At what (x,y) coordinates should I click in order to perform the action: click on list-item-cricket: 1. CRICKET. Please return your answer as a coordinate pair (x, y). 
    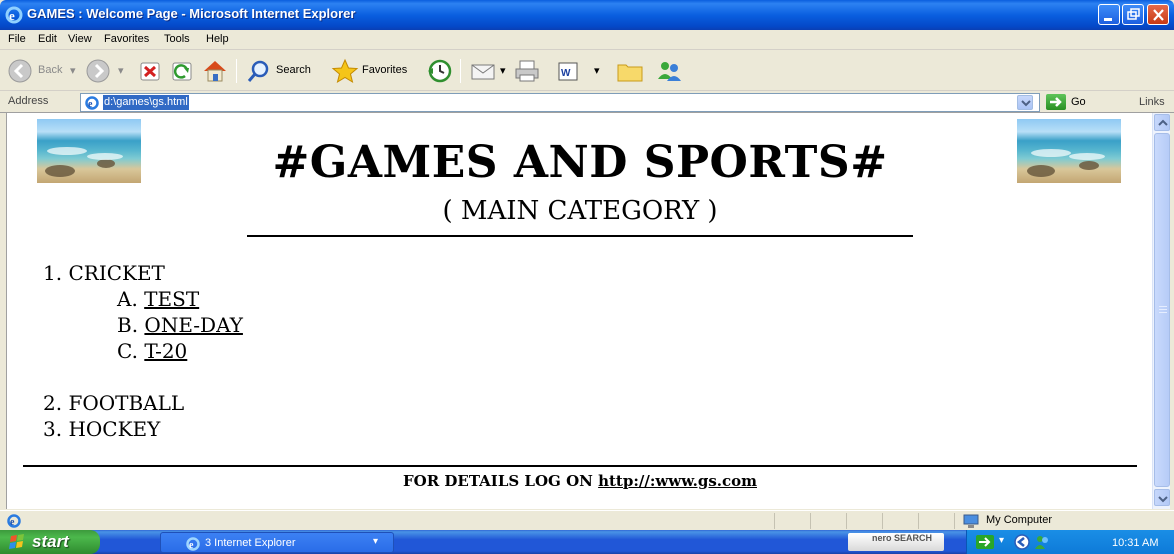
    Looking at the image, I should click on (104, 273).